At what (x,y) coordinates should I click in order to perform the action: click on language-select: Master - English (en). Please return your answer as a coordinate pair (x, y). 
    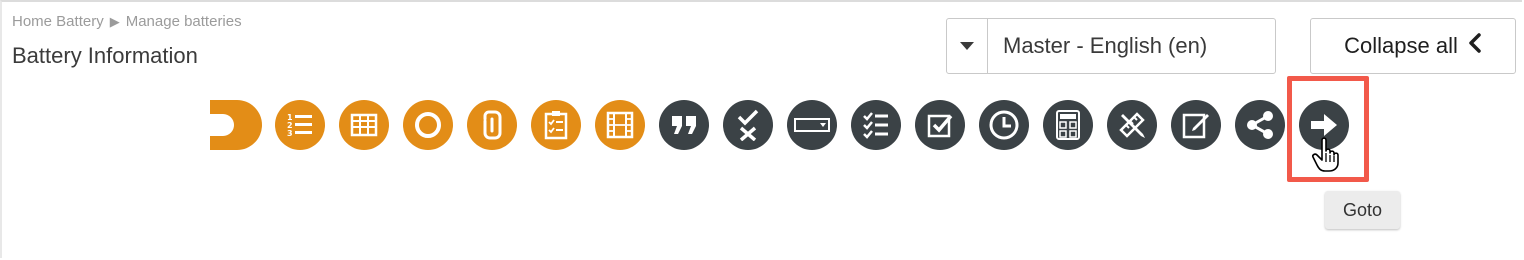
    Looking at the image, I should click on (1111, 46).